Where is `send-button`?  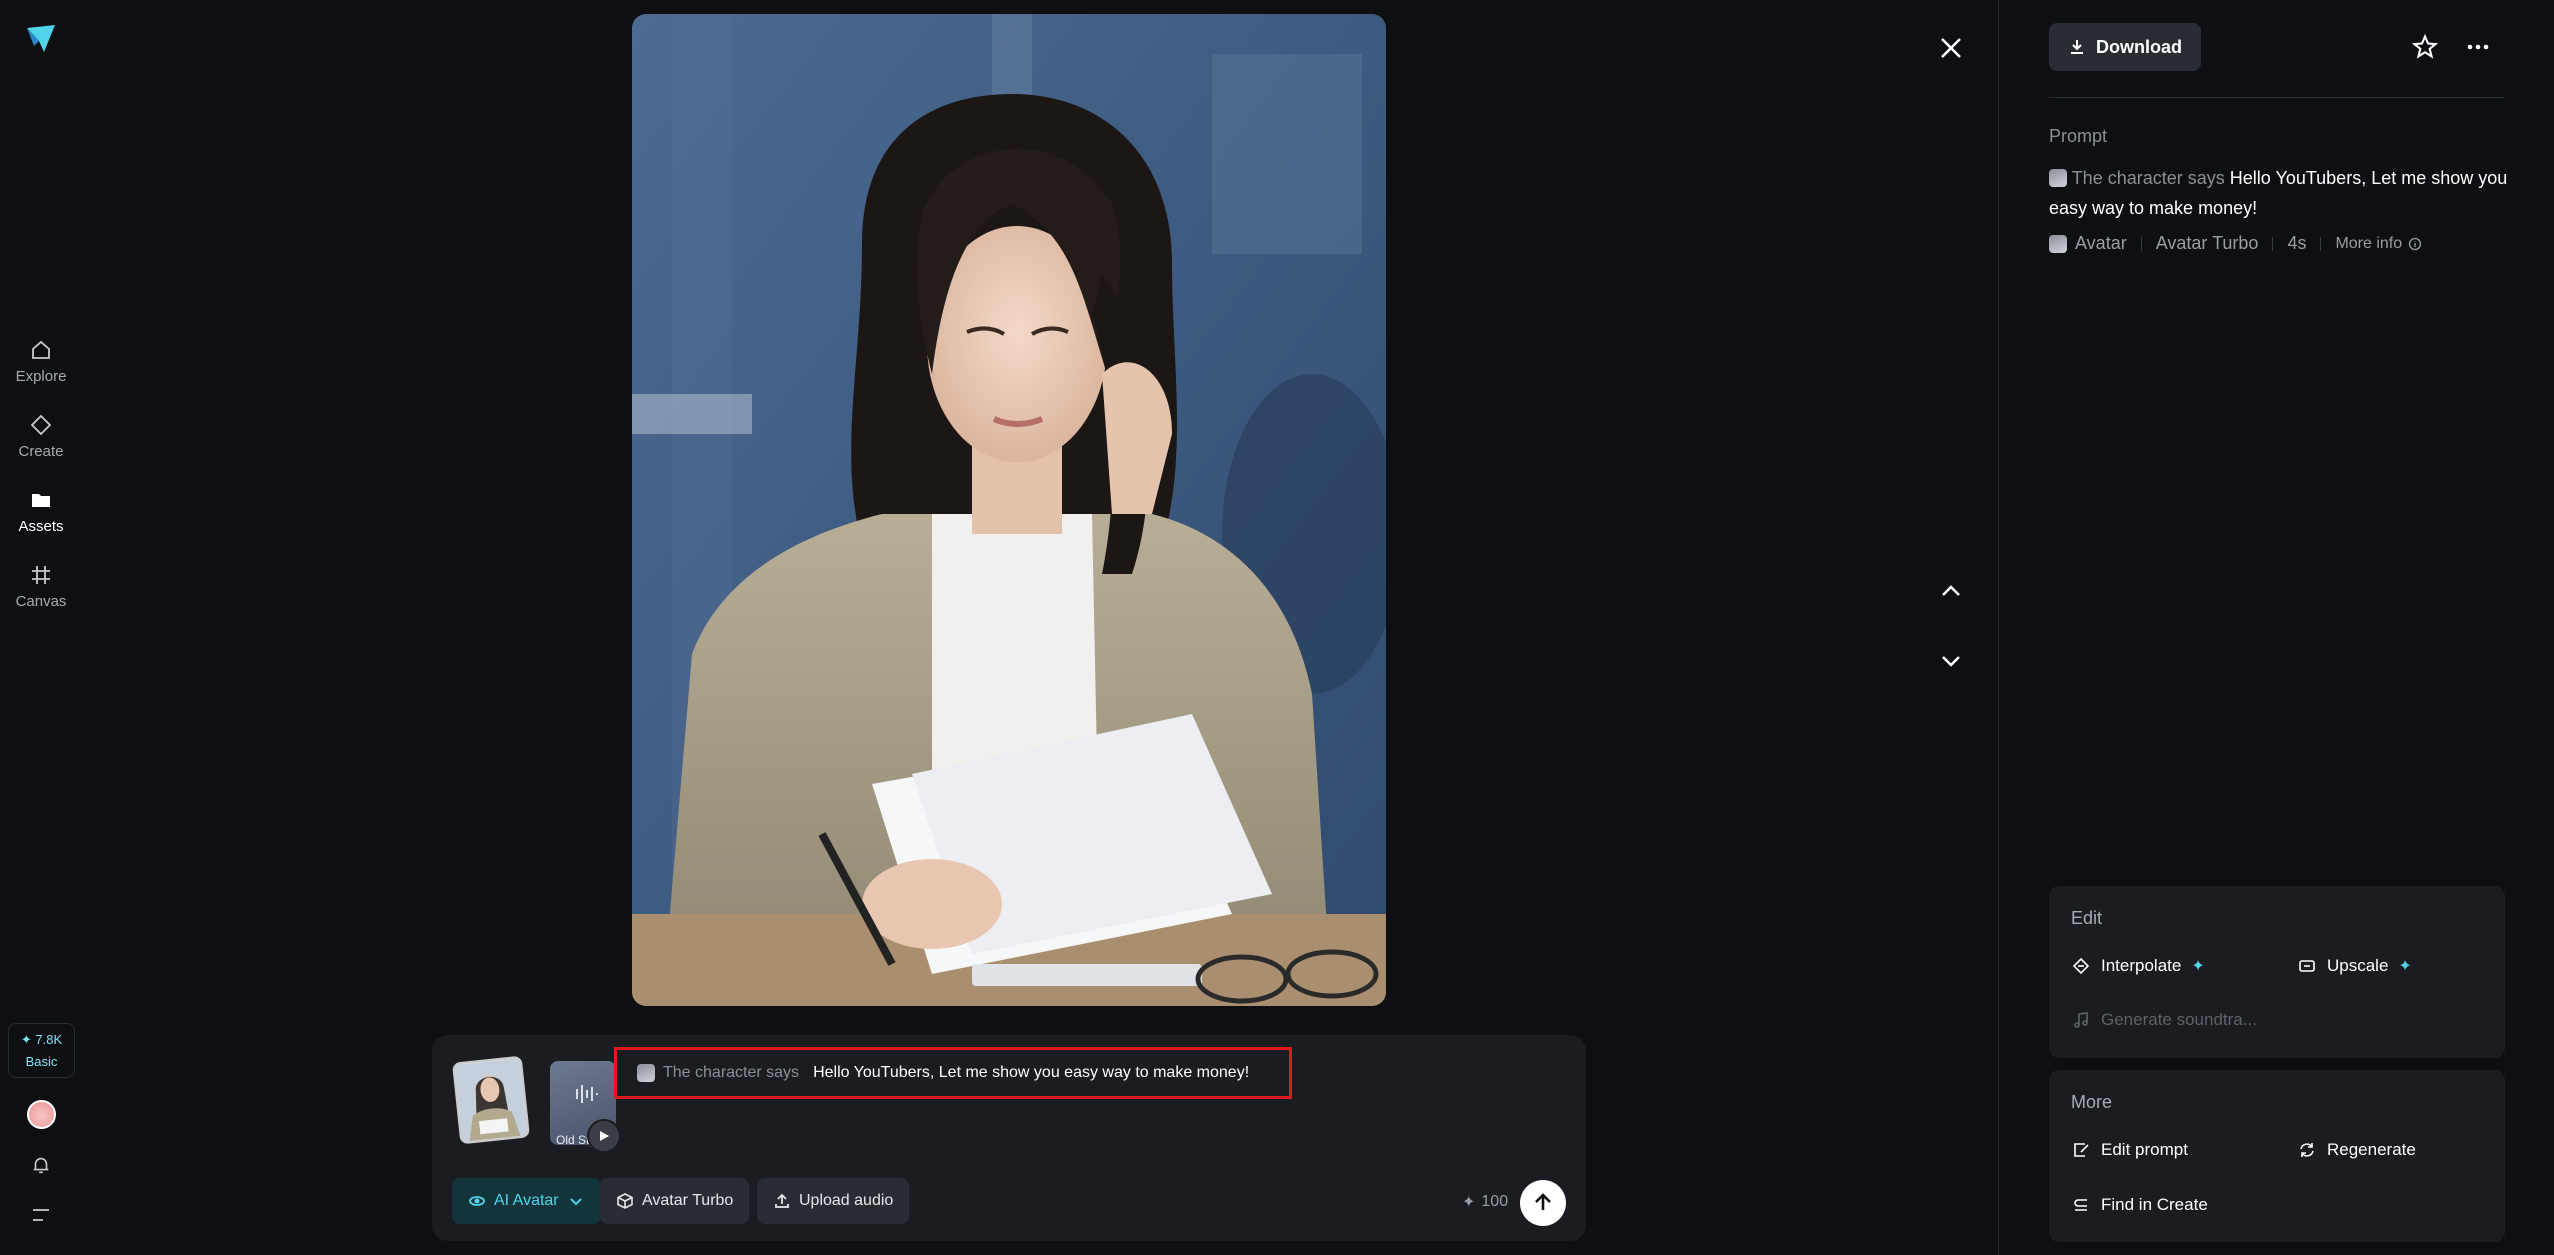 send-button is located at coordinates (1543, 1203).